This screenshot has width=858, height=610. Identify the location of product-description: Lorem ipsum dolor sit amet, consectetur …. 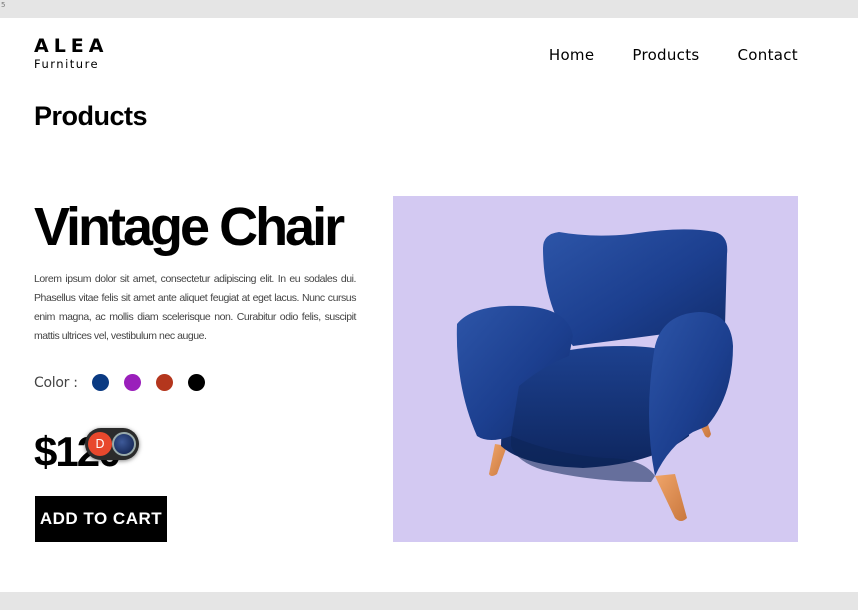
(195, 307).